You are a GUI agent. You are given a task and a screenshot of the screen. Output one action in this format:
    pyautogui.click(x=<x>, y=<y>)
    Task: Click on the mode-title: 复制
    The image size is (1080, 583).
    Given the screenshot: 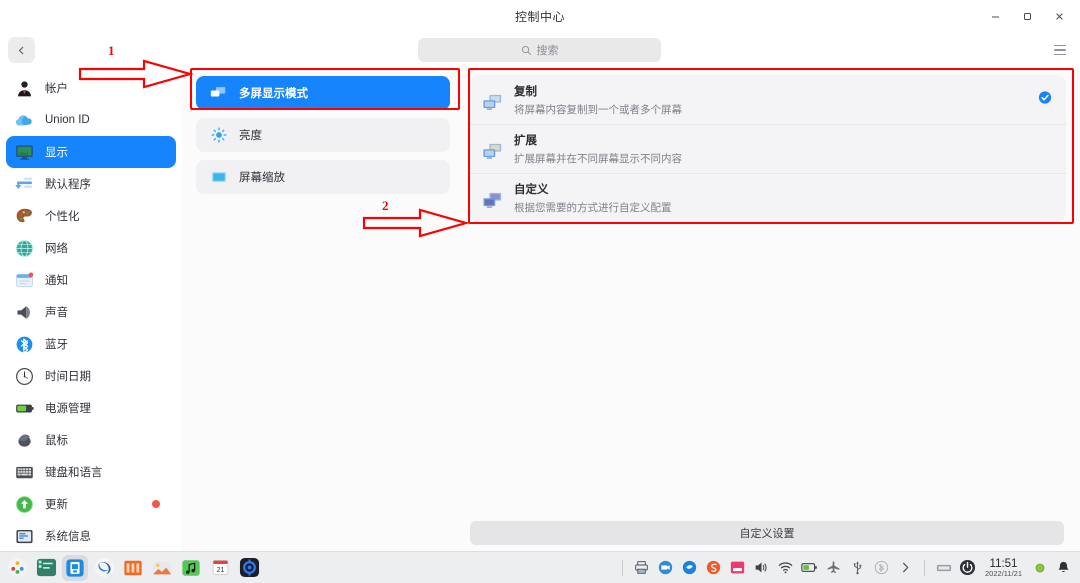 What is the action you would take?
    pyautogui.click(x=525, y=91)
    